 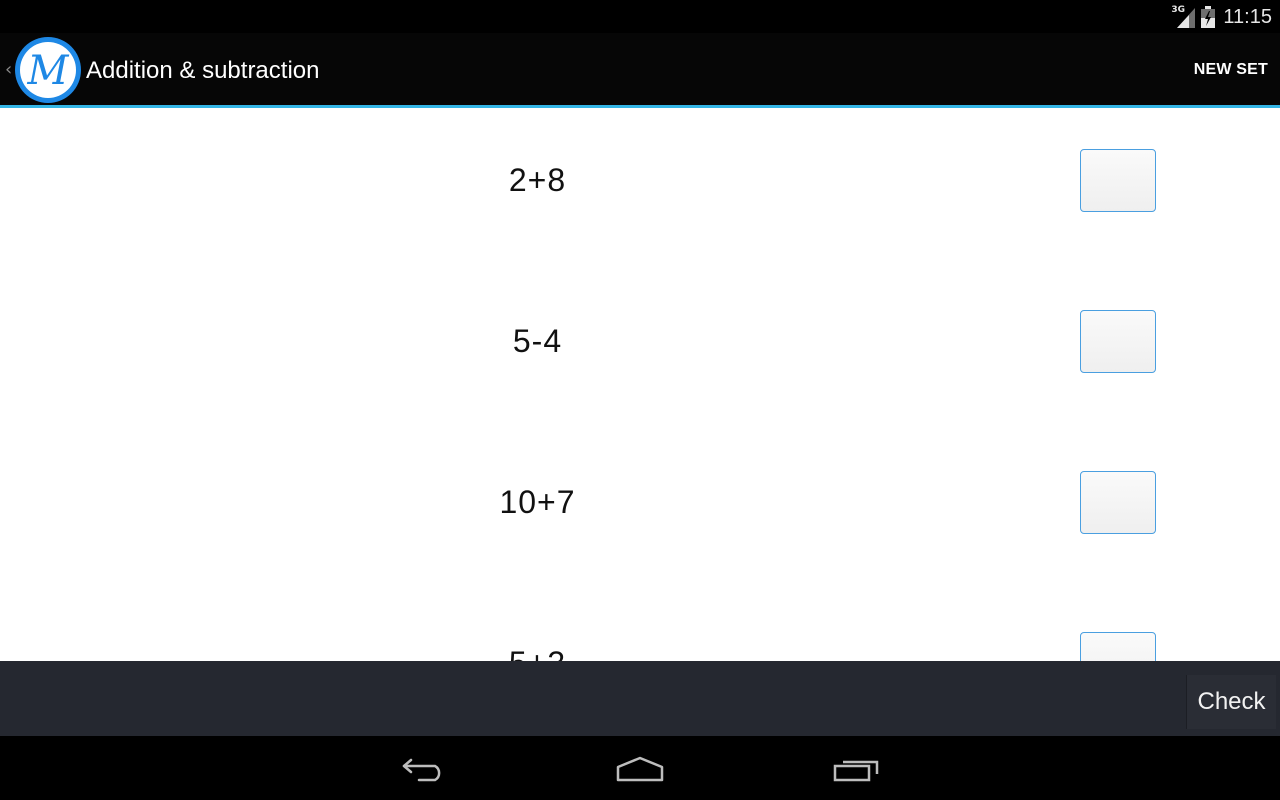 I want to click on page-title: Addition & subtraction, so click(x=203, y=70).